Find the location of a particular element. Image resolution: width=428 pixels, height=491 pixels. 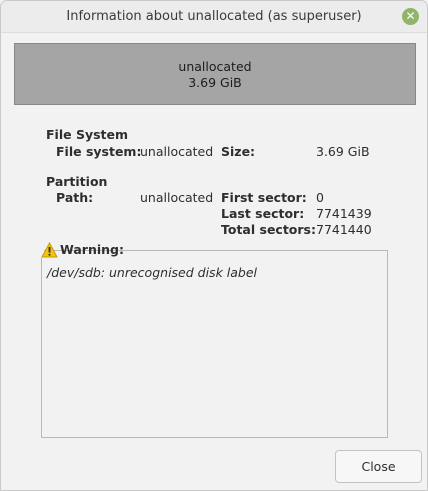

partition-heading: Partition is located at coordinates (77, 181).